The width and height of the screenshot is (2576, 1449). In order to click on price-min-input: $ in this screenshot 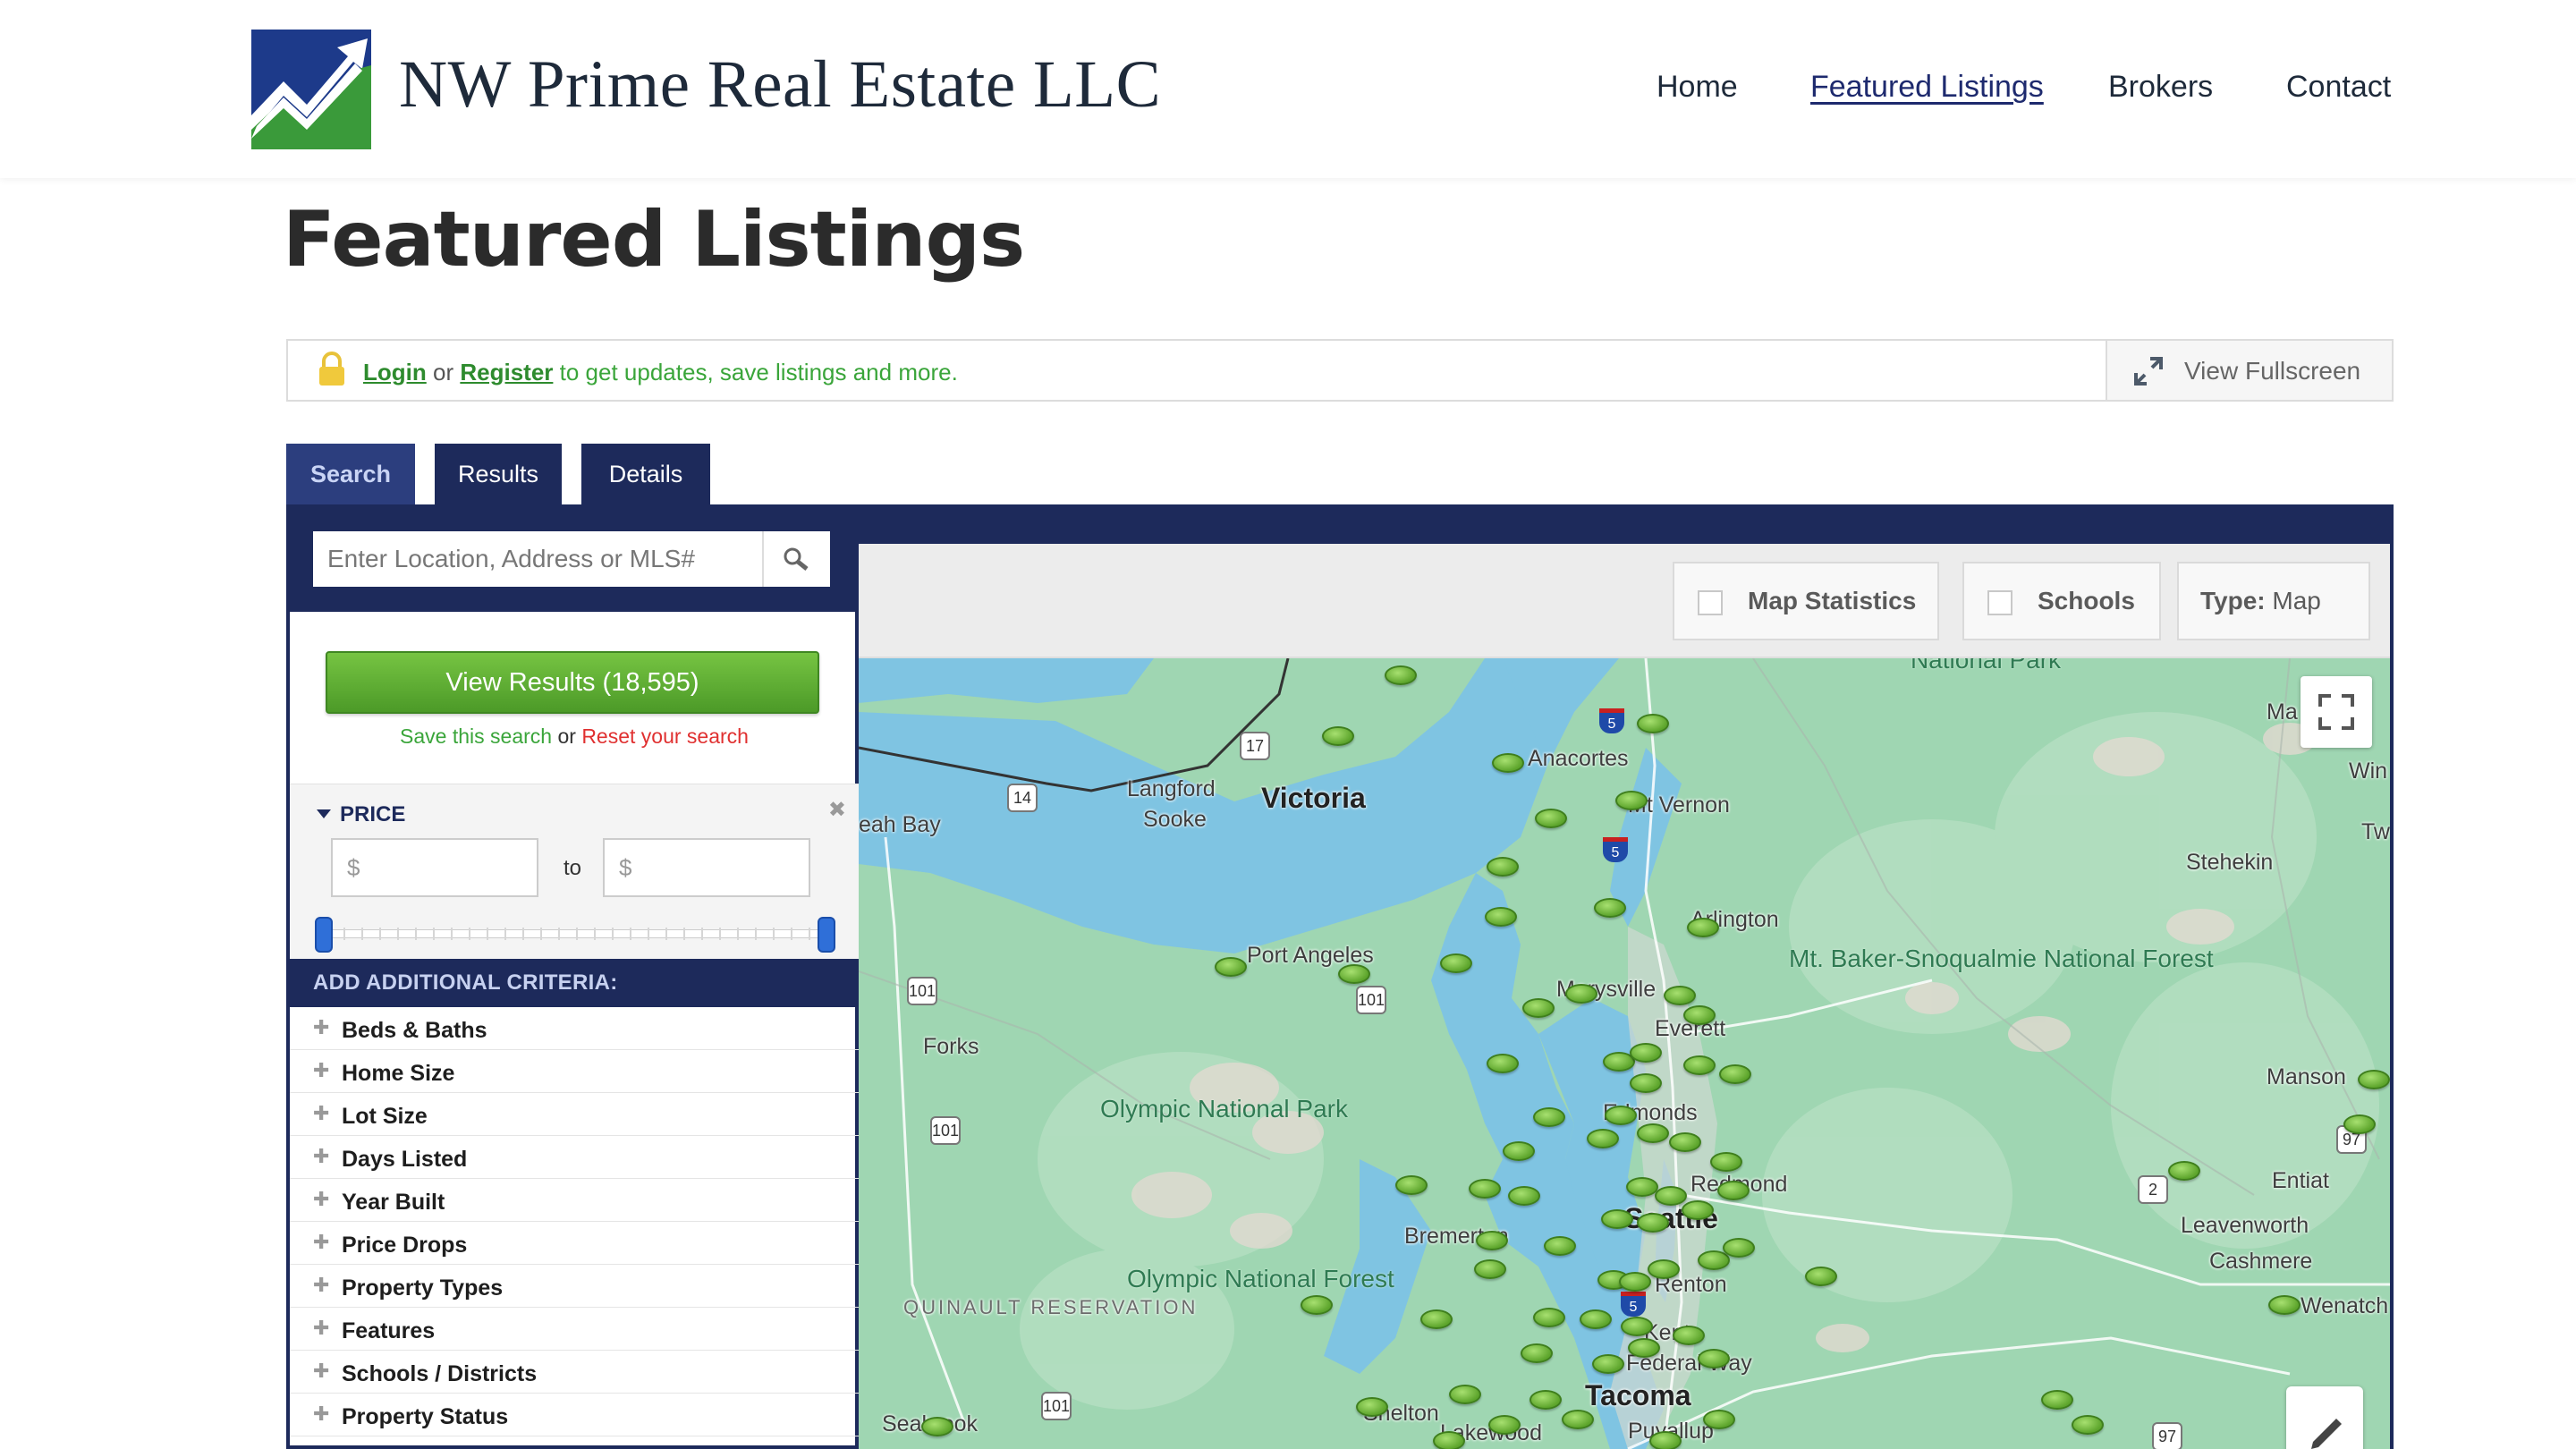, I will do `click(434, 867)`.